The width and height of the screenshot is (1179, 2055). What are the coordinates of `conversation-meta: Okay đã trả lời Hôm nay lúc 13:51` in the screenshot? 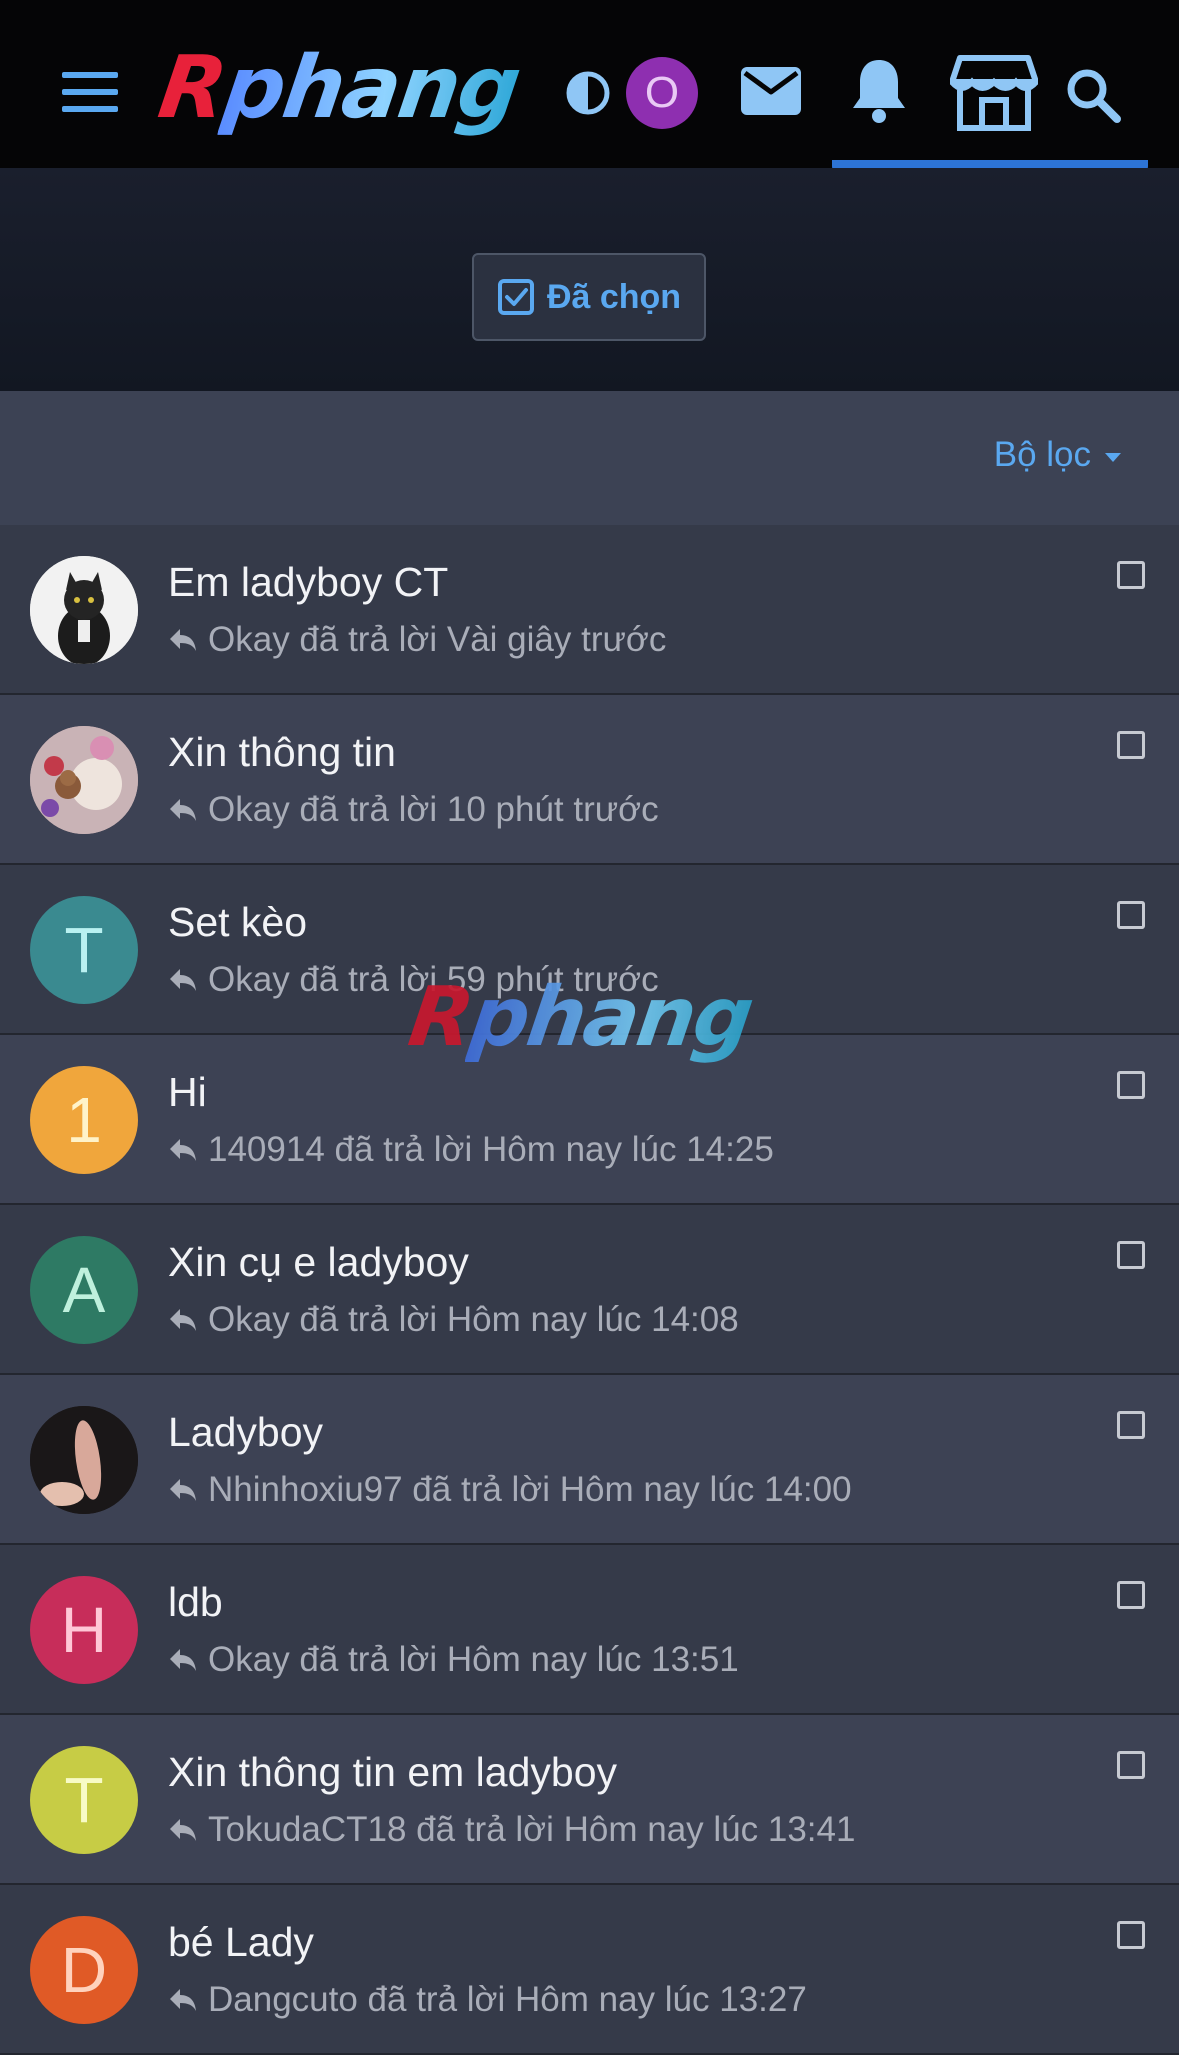 It's located at (453, 1660).